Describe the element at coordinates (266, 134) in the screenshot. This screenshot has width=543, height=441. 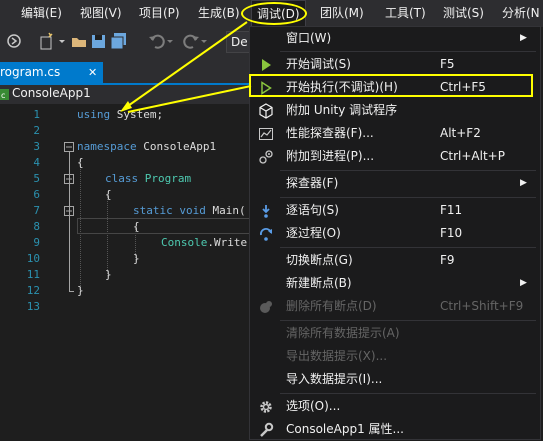
I see `profiler-icon` at that location.